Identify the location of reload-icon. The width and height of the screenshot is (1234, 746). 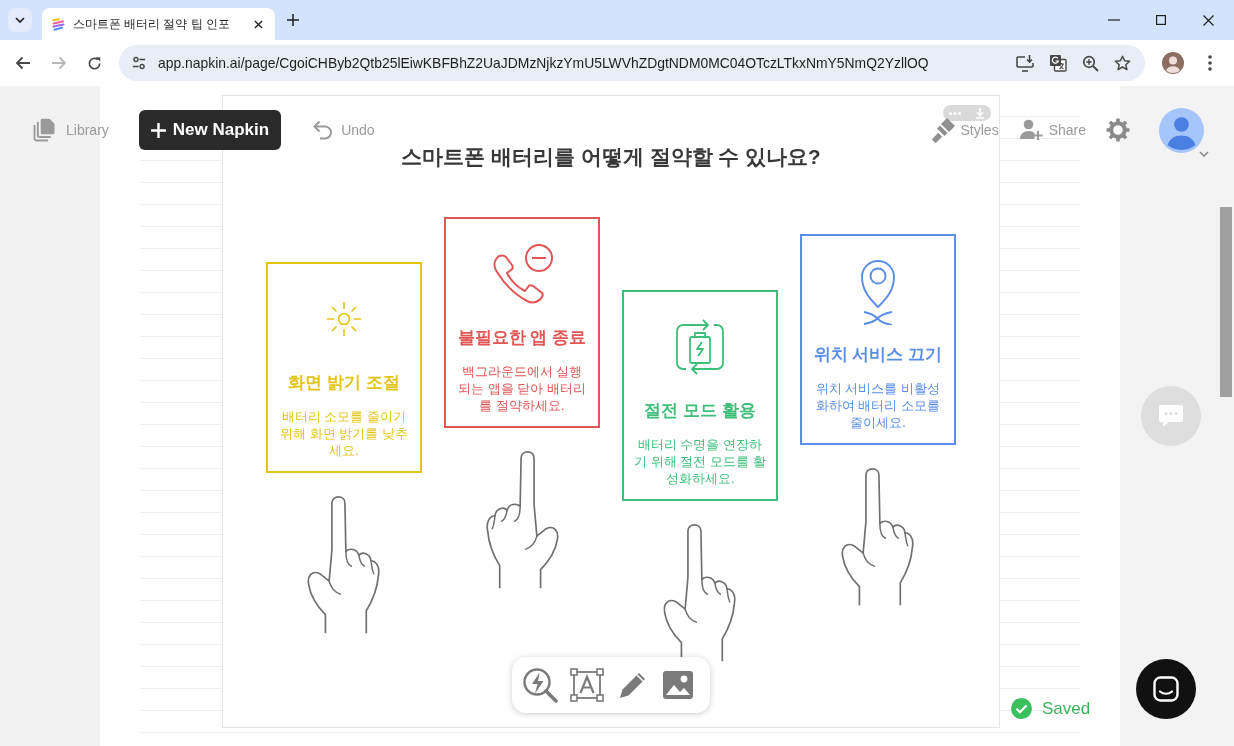
(94, 63).